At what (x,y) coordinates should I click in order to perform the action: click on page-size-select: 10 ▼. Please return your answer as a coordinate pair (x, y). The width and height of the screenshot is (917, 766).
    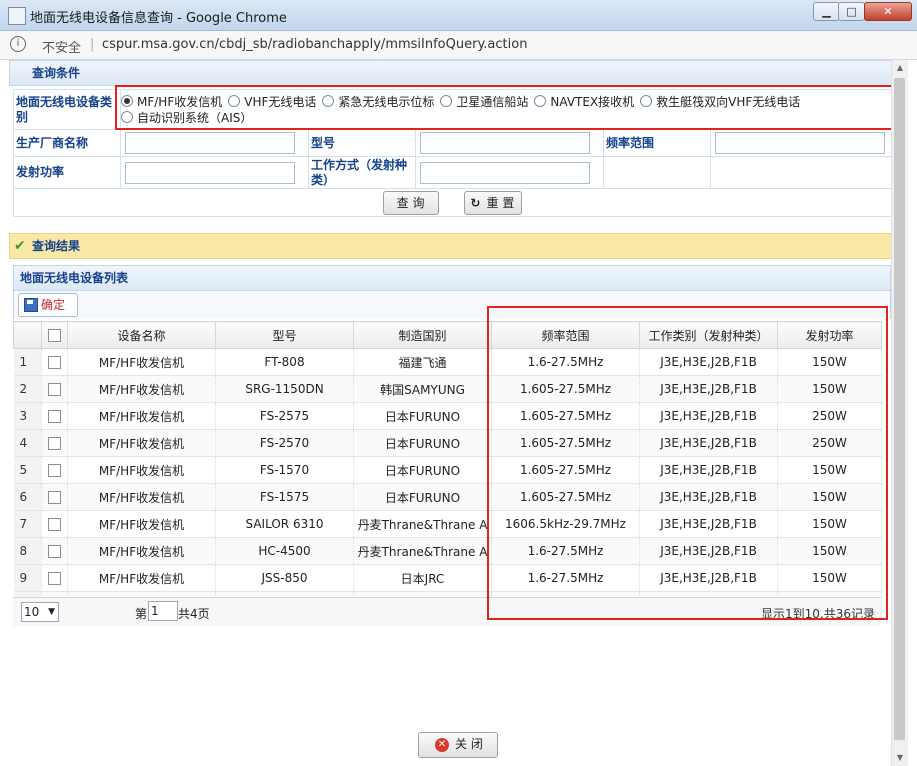
    Looking at the image, I should click on (40, 612).